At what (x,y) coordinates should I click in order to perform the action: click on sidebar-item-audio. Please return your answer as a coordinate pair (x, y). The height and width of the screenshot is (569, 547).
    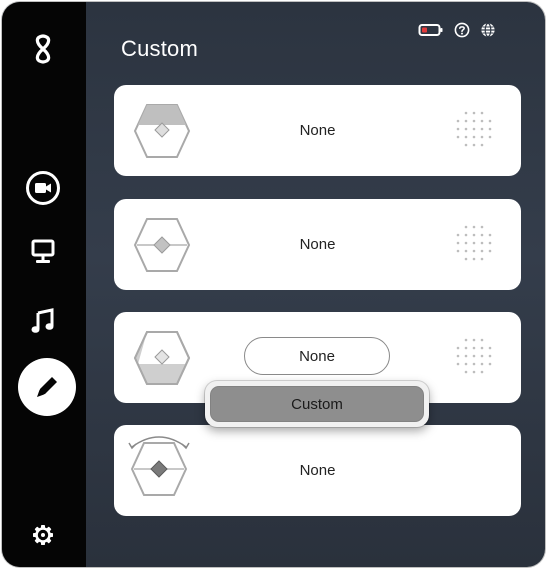
    Looking at the image, I should click on (43, 321).